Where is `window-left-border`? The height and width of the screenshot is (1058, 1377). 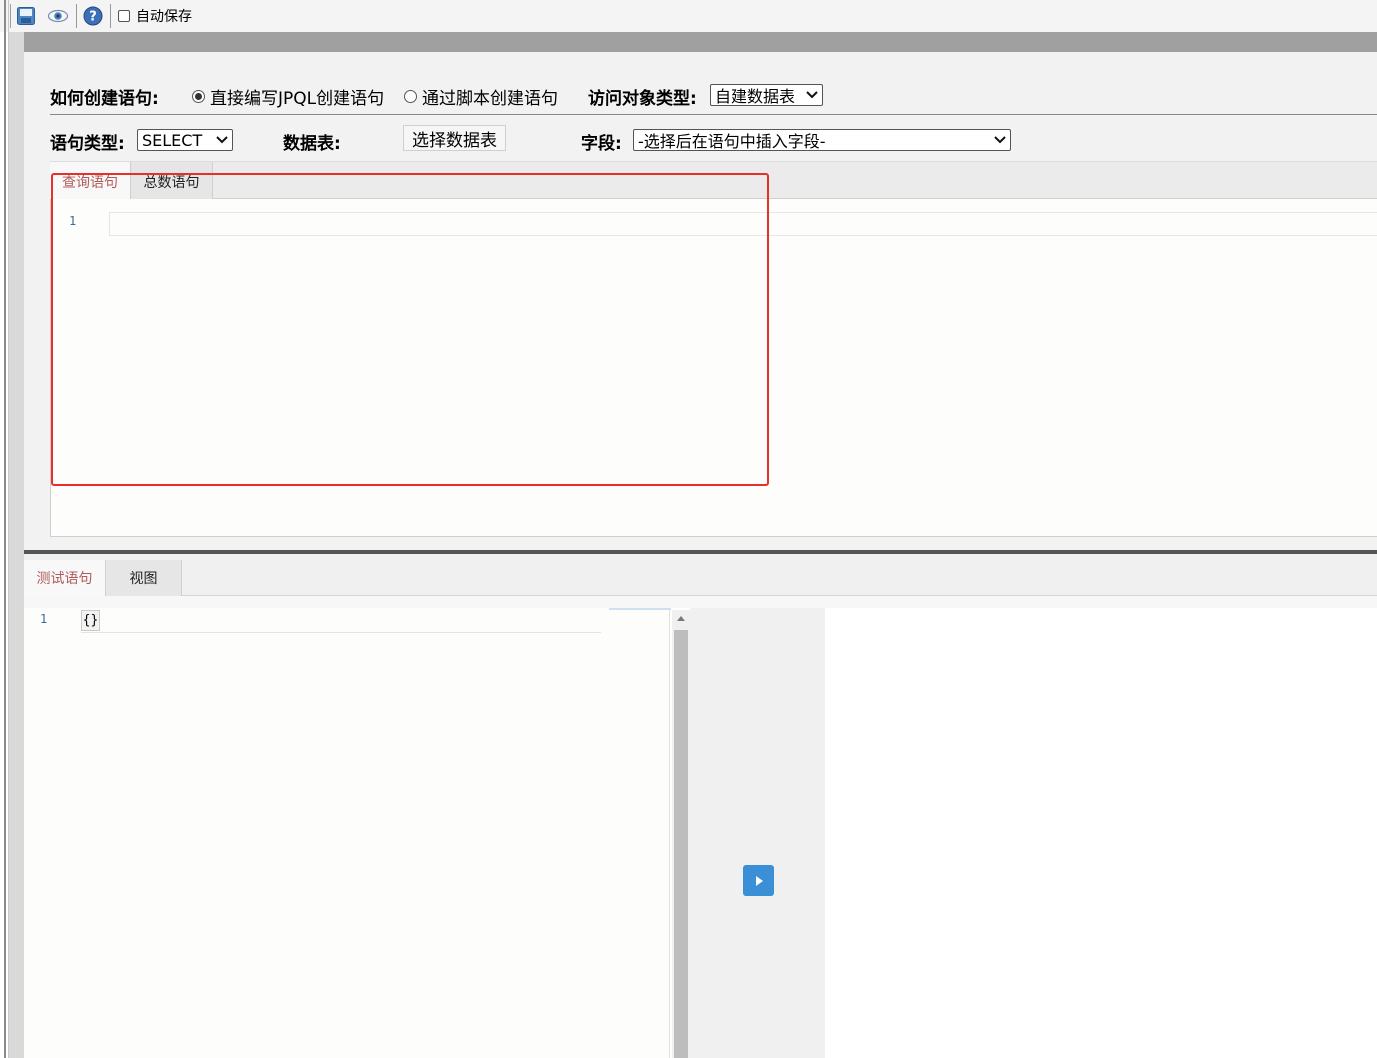
window-left-border is located at coordinates (5, 529).